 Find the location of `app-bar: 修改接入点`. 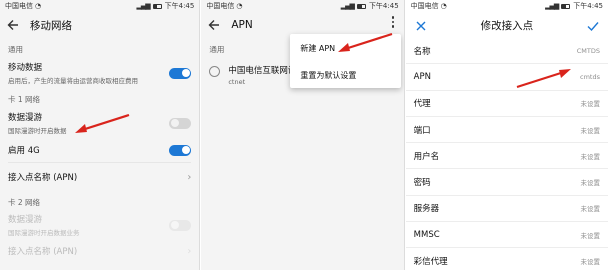

app-bar: 修改接入点 is located at coordinates (506, 25).